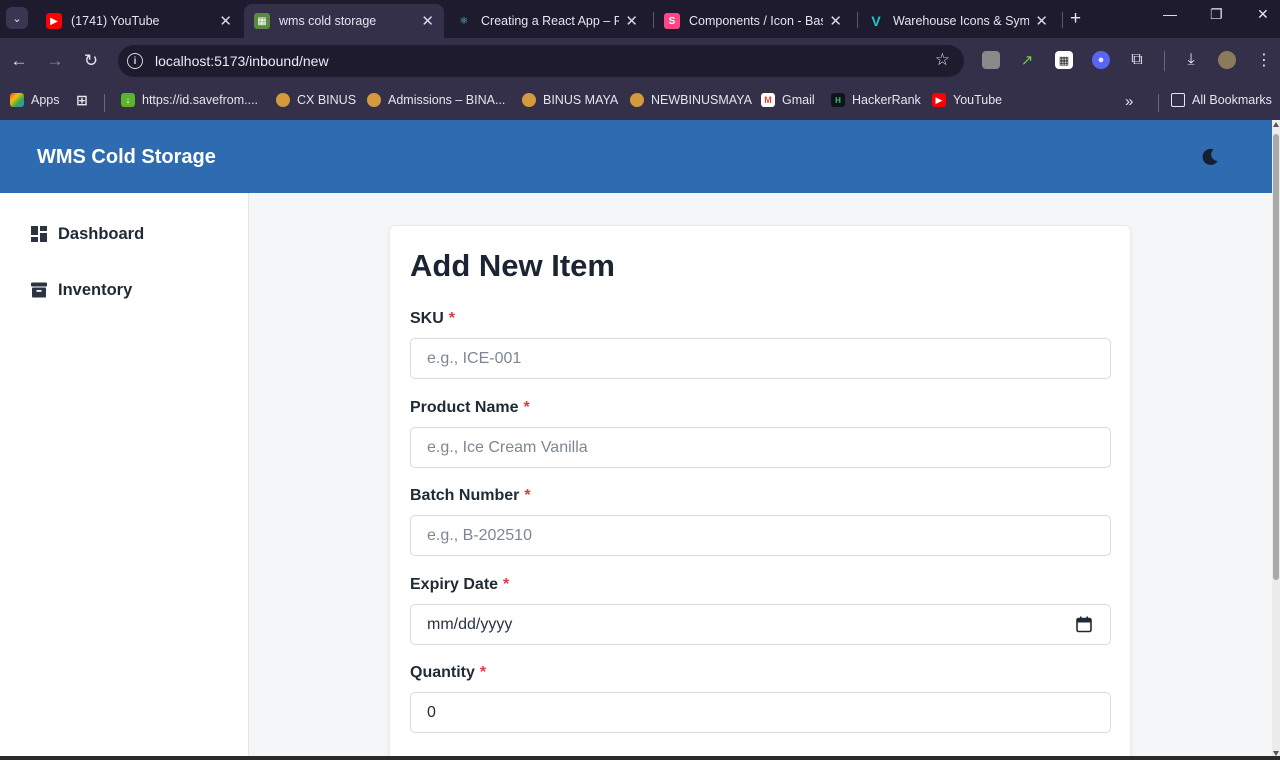  I want to click on tab-groups-icon: ⊞, so click(82, 99).